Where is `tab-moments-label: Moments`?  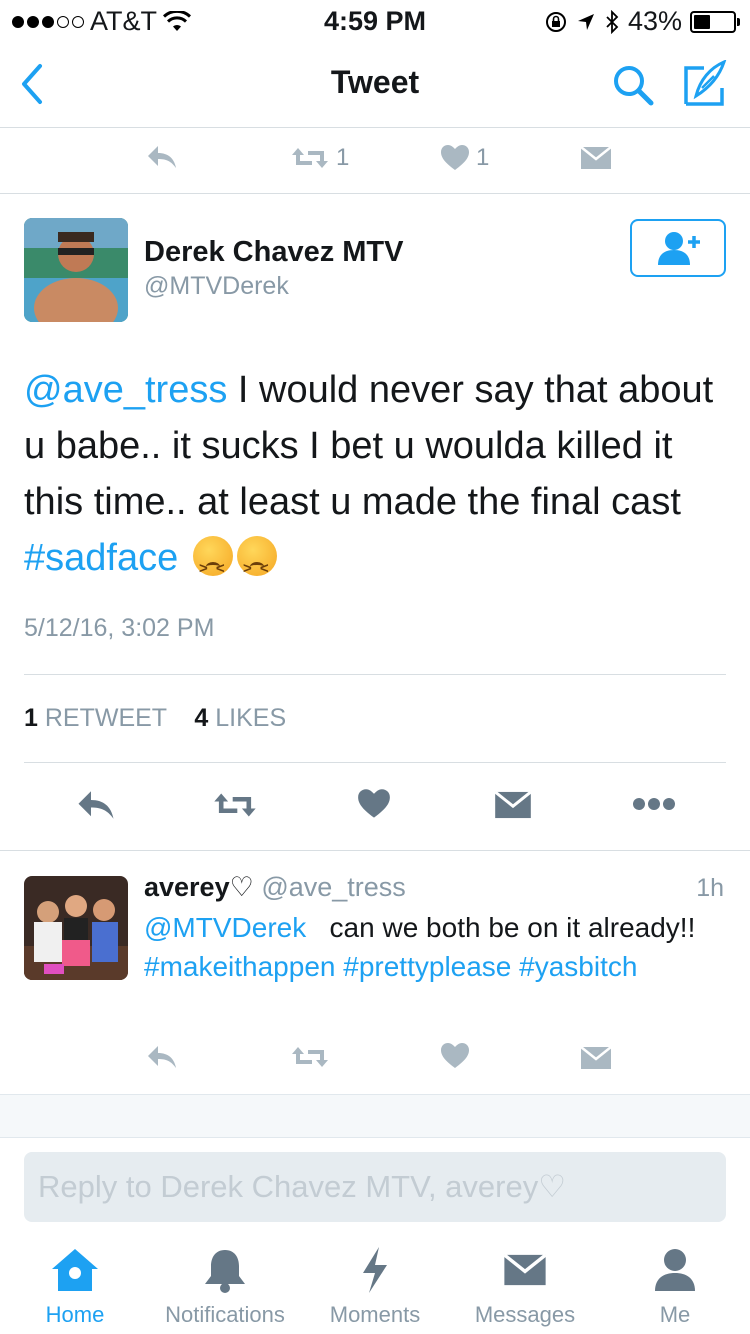
tab-moments-label: Moments is located at coordinates (375, 1314).